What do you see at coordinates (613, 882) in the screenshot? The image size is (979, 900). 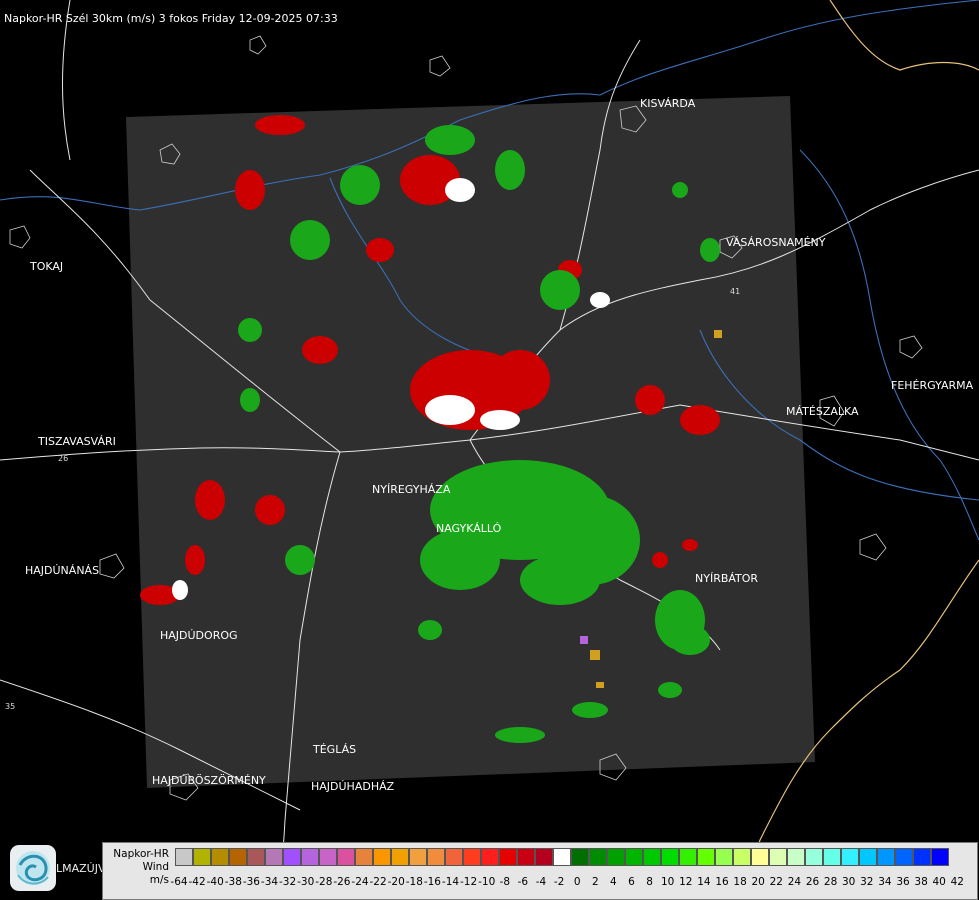 I see `legend-tick-label: 4` at bounding box center [613, 882].